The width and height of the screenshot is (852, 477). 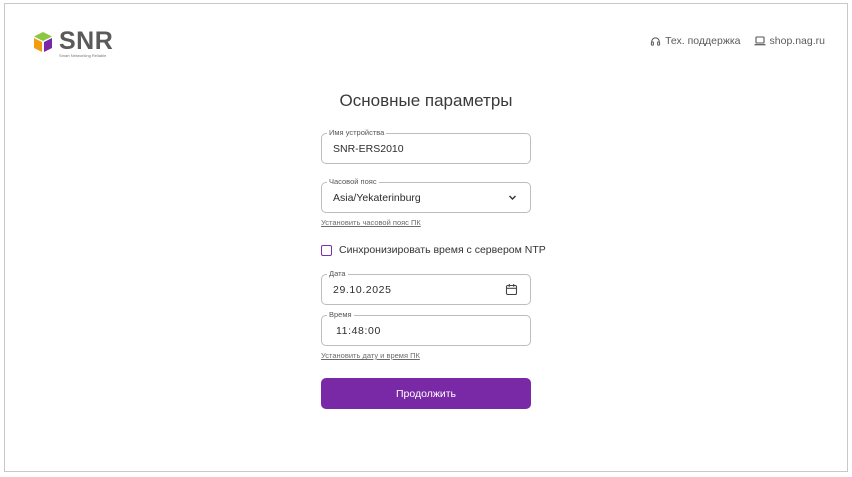 I want to click on snr-logo: SNR Smart Networking Reliable, so click(x=76, y=43).